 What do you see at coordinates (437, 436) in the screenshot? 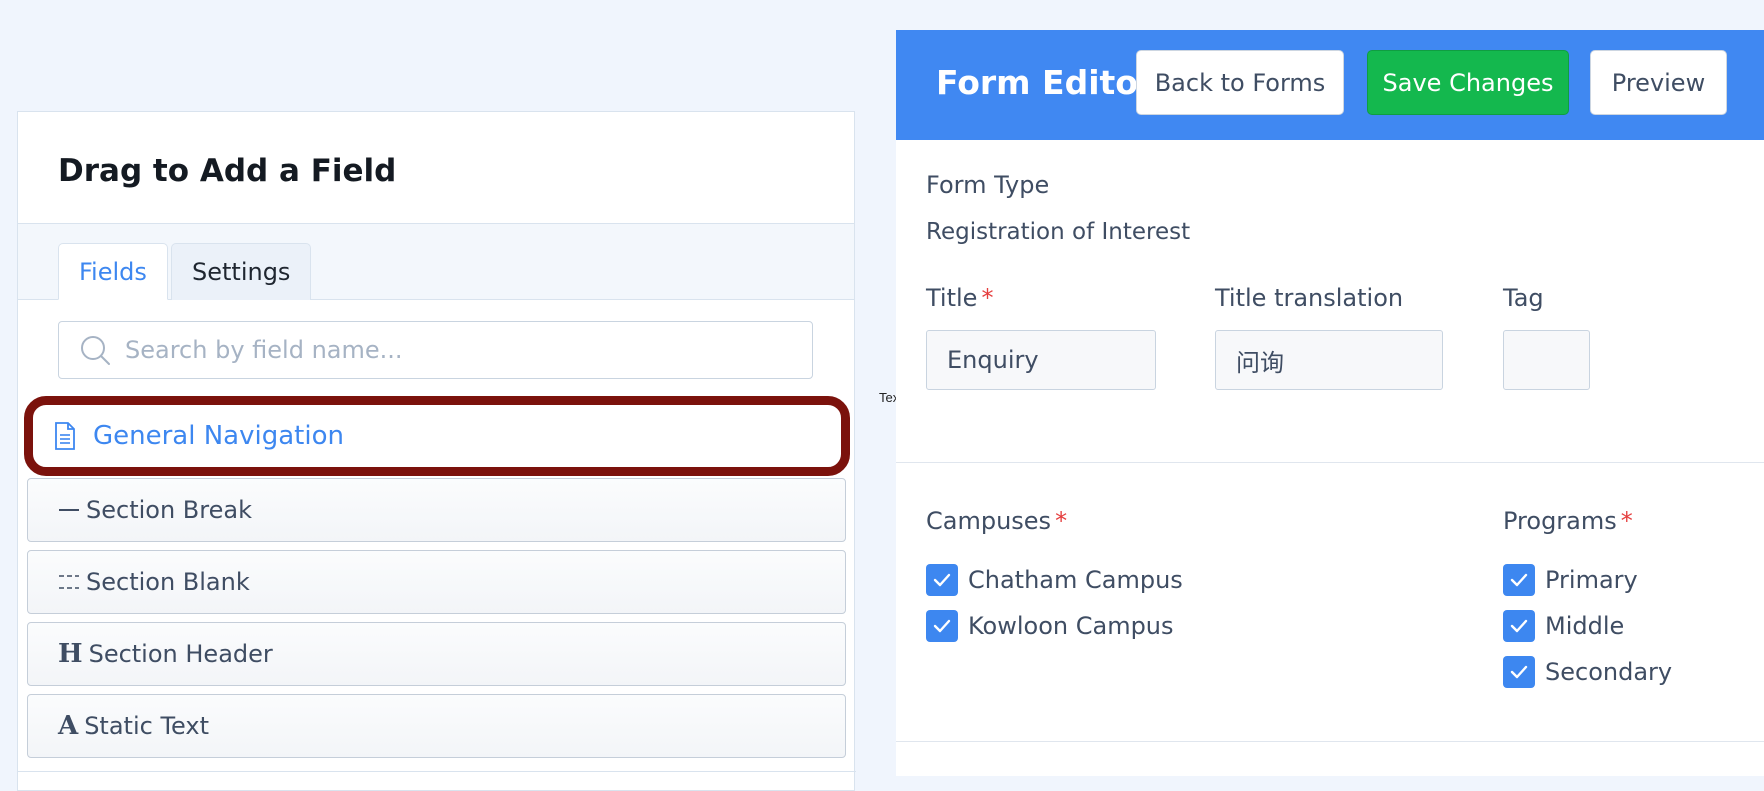
I see `field-item-general-navigation: General Navigation` at bounding box center [437, 436].